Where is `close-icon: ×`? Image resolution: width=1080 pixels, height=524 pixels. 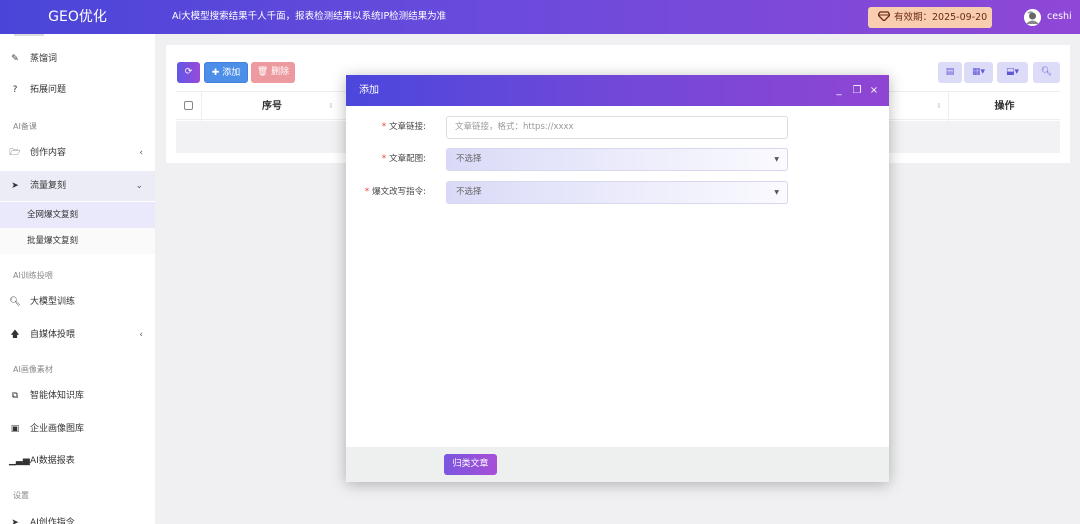
close-icon: × is located at coordinates (874, 90).